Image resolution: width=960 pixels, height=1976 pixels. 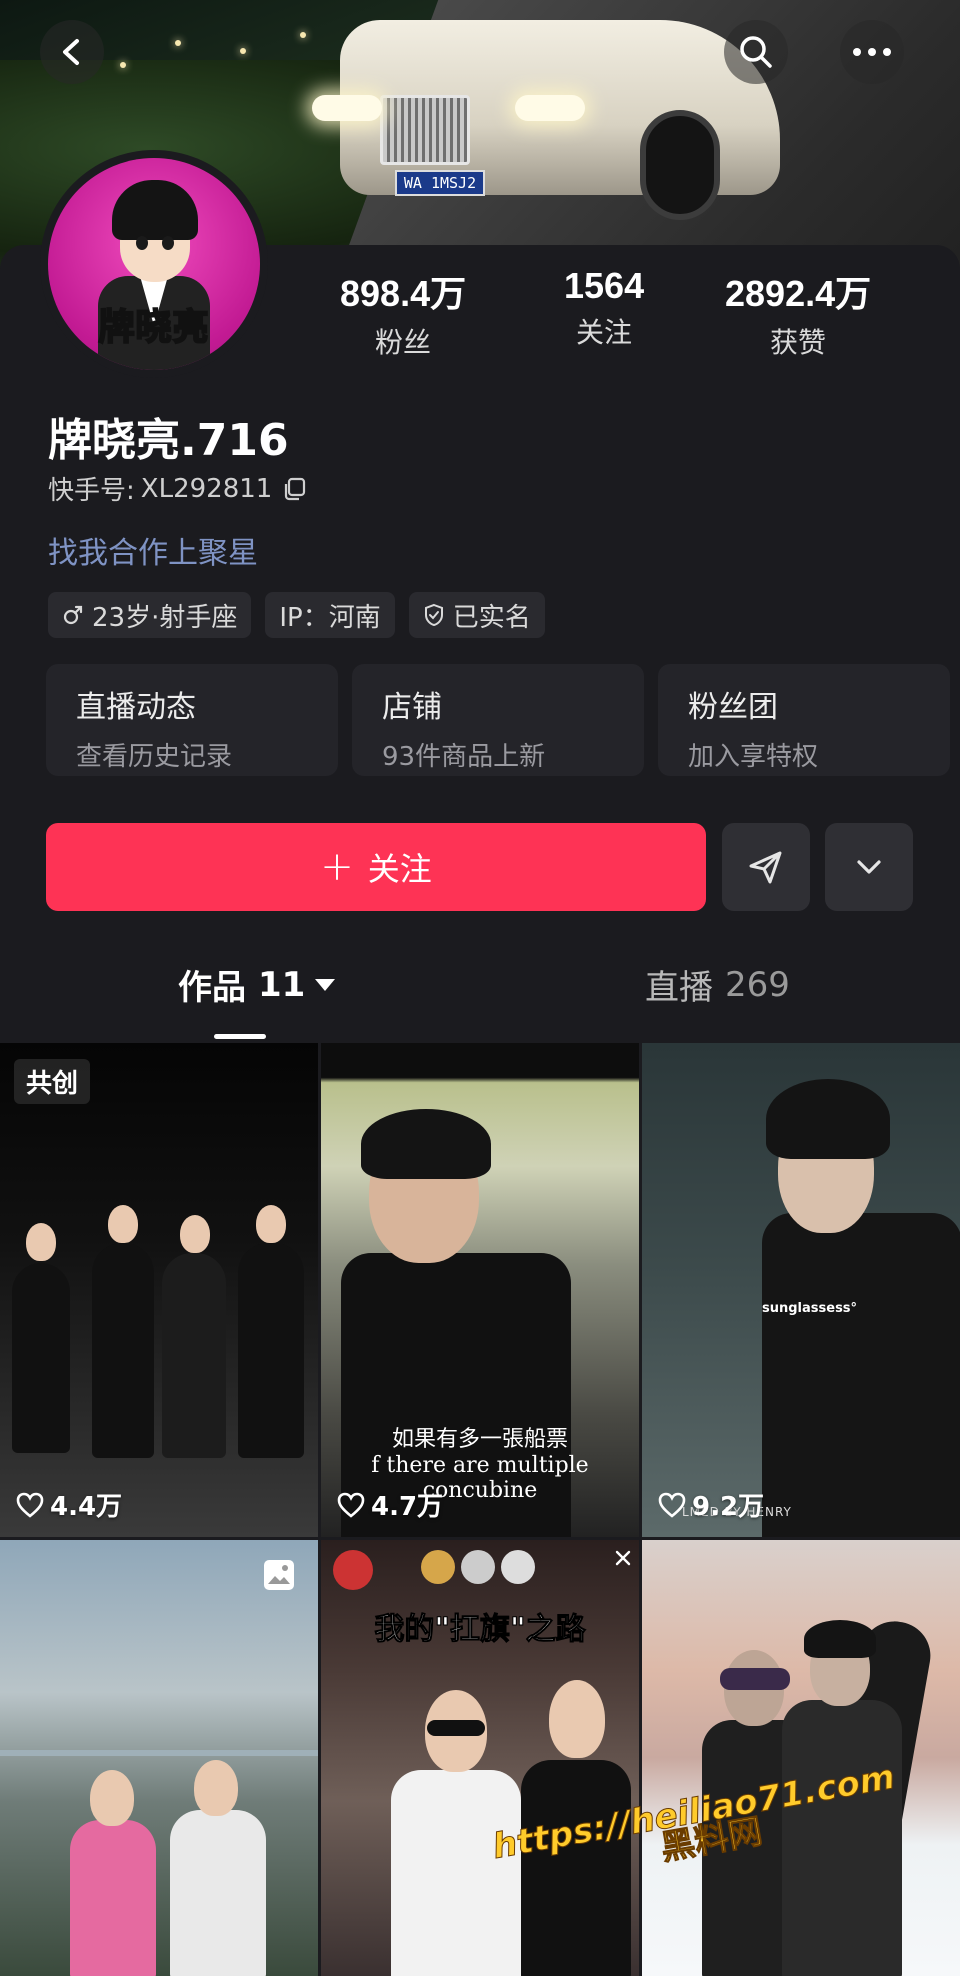 What do you see at coordinates (212, 988) in the screenshot?
I see `tab-works-label: 作品` at bounding box center [212, 988].